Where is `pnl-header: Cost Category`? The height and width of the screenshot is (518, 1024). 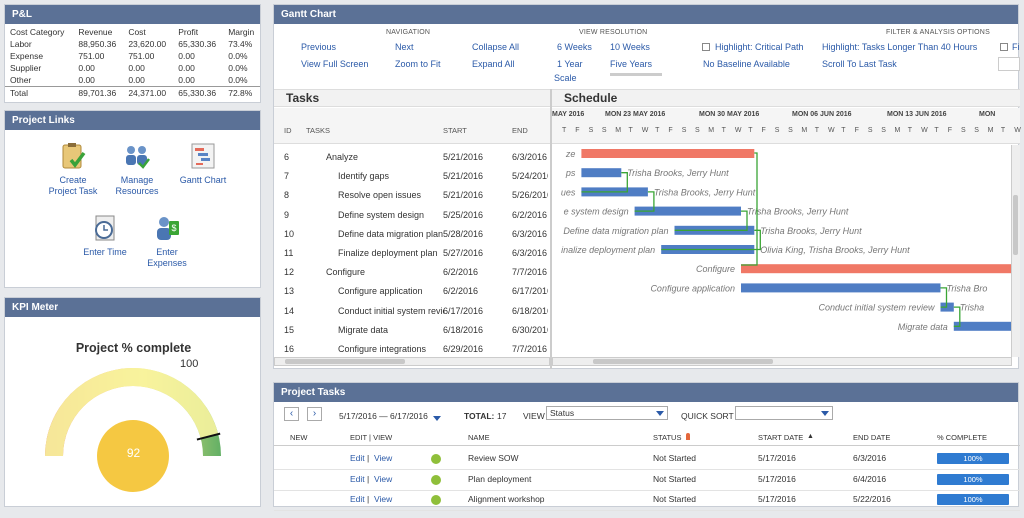 pnl-header: Cost Category is located at coordinates (37, 32).